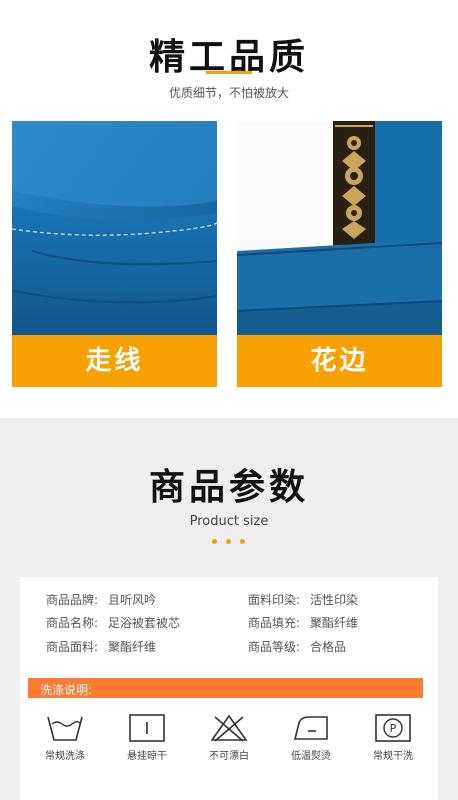  I want to click on hang-dry-icon, so click(147, 728).